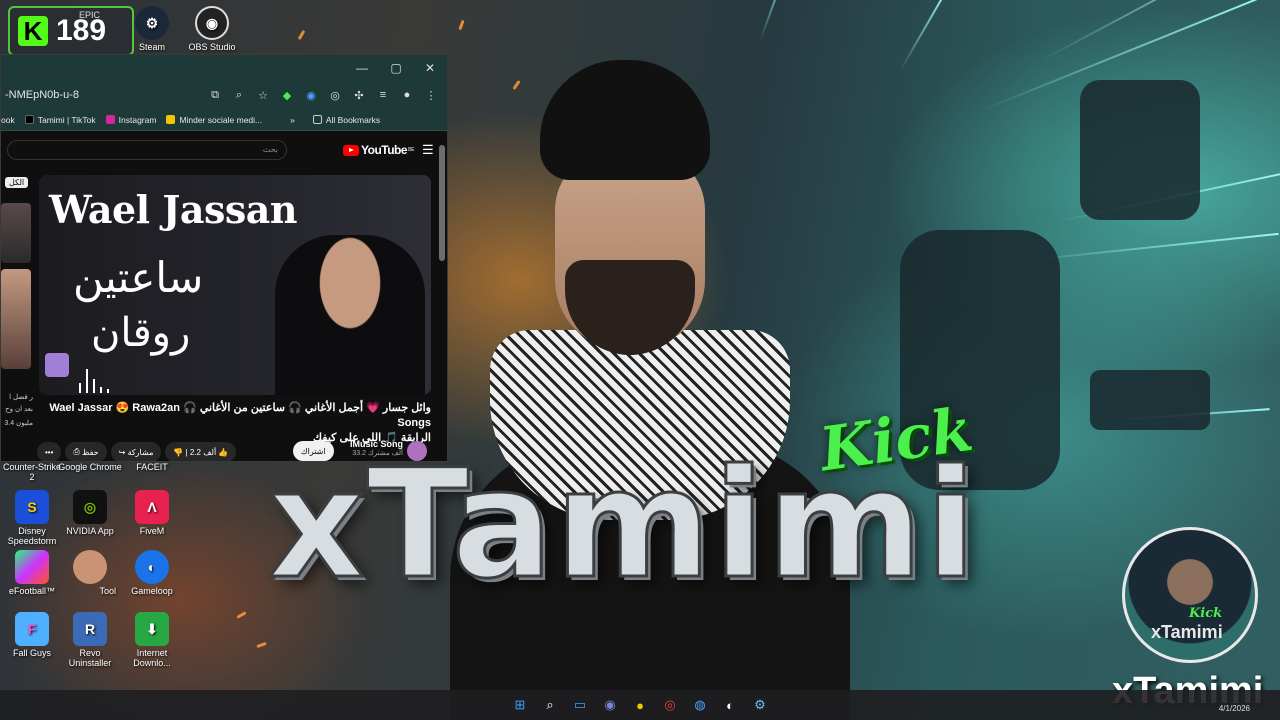  I want to click on related-title: ر فضل ا, so click(21, 397).